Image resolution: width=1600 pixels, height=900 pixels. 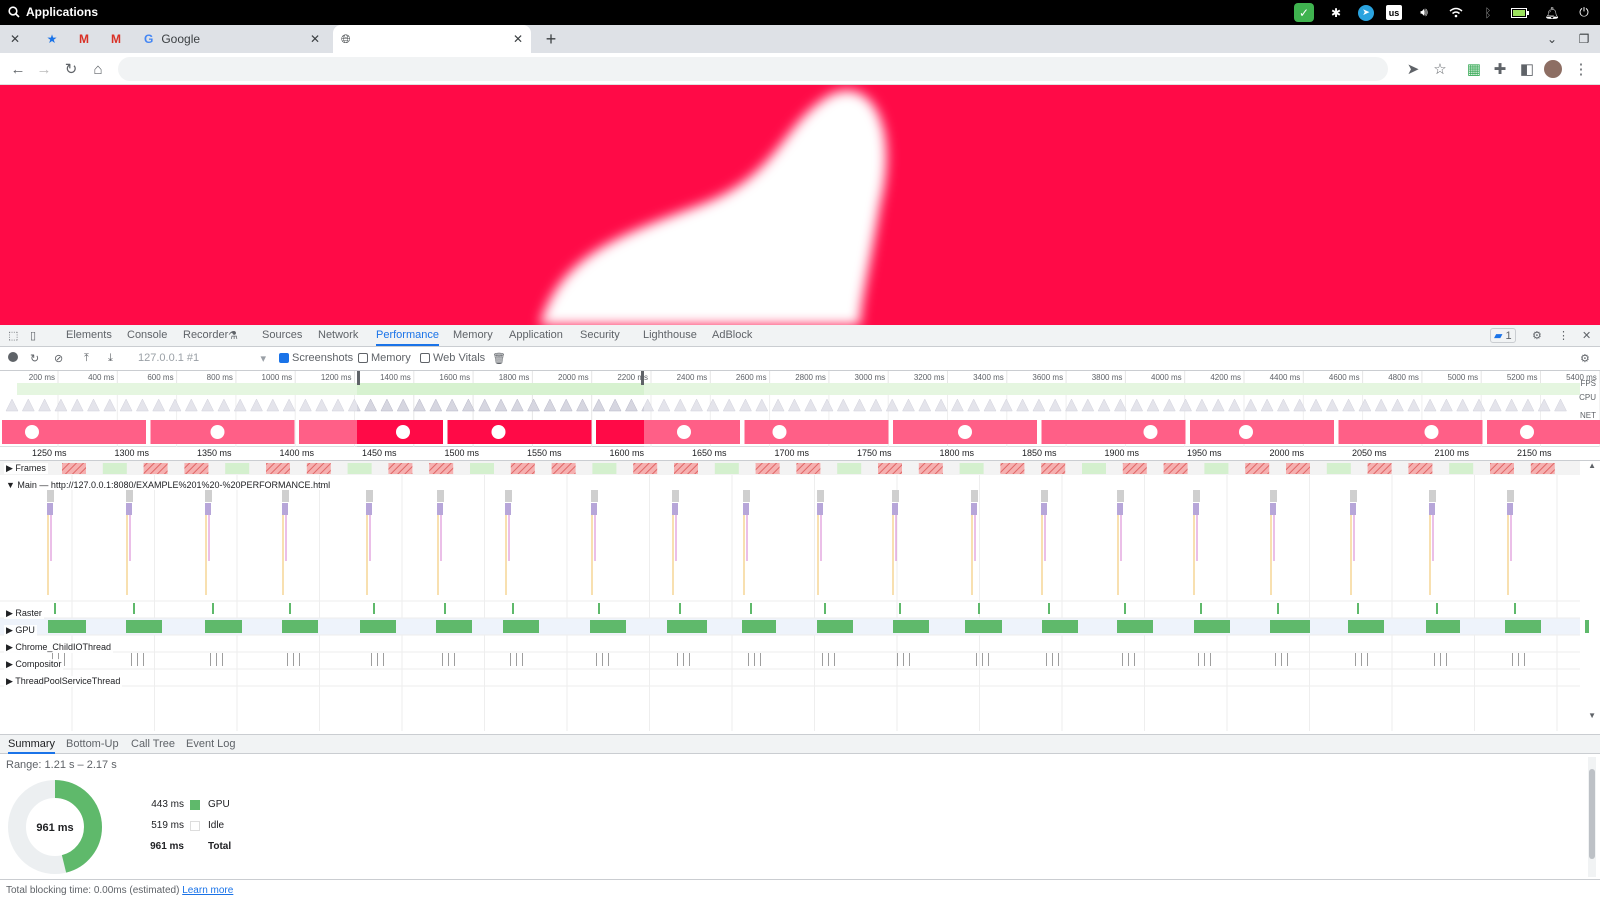 What do you see at coordinates (33, 335) in the screenshot?
I see `device-toolbar-icon: ▯` at bounding box center [33, 335].